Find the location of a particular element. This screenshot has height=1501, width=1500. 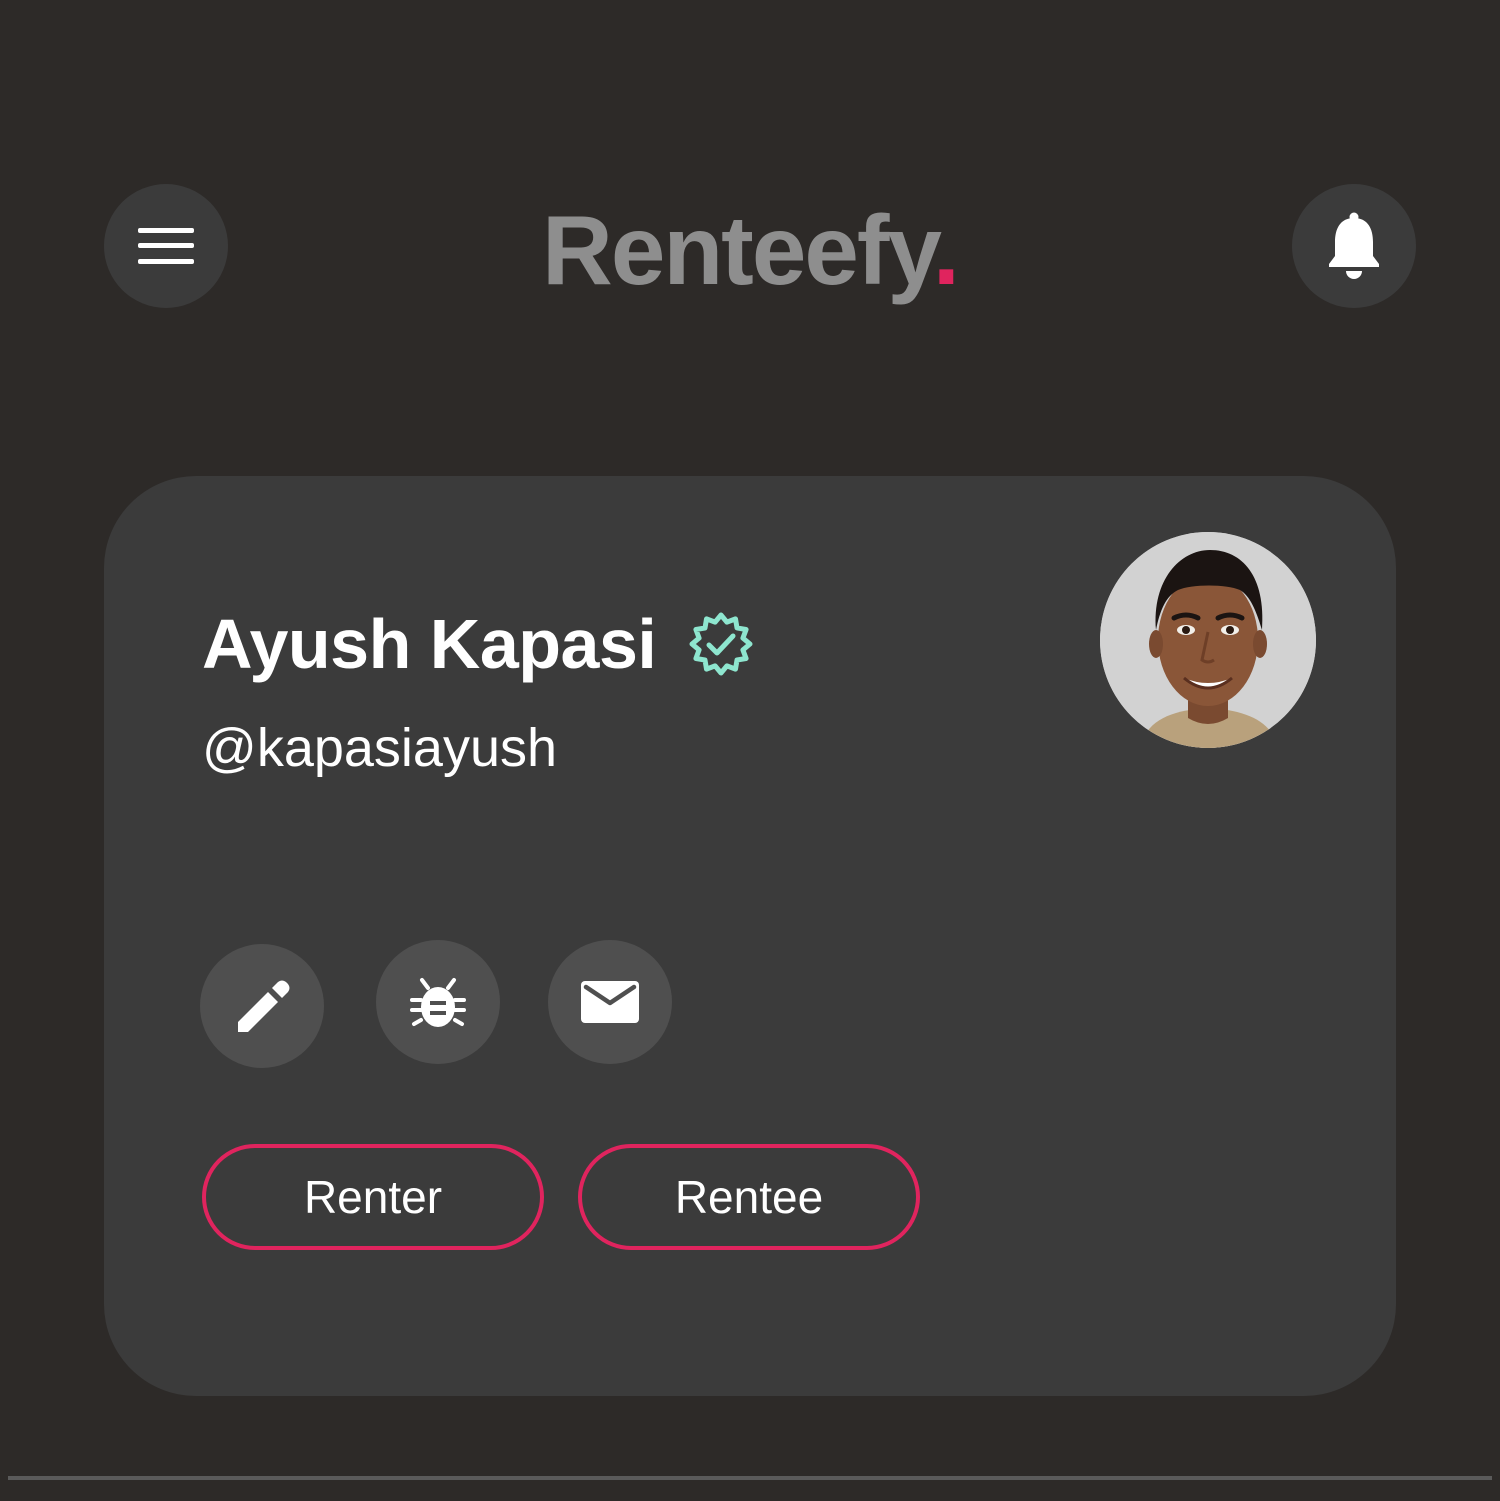

mail-icon is located at coordinates (610, 1002).